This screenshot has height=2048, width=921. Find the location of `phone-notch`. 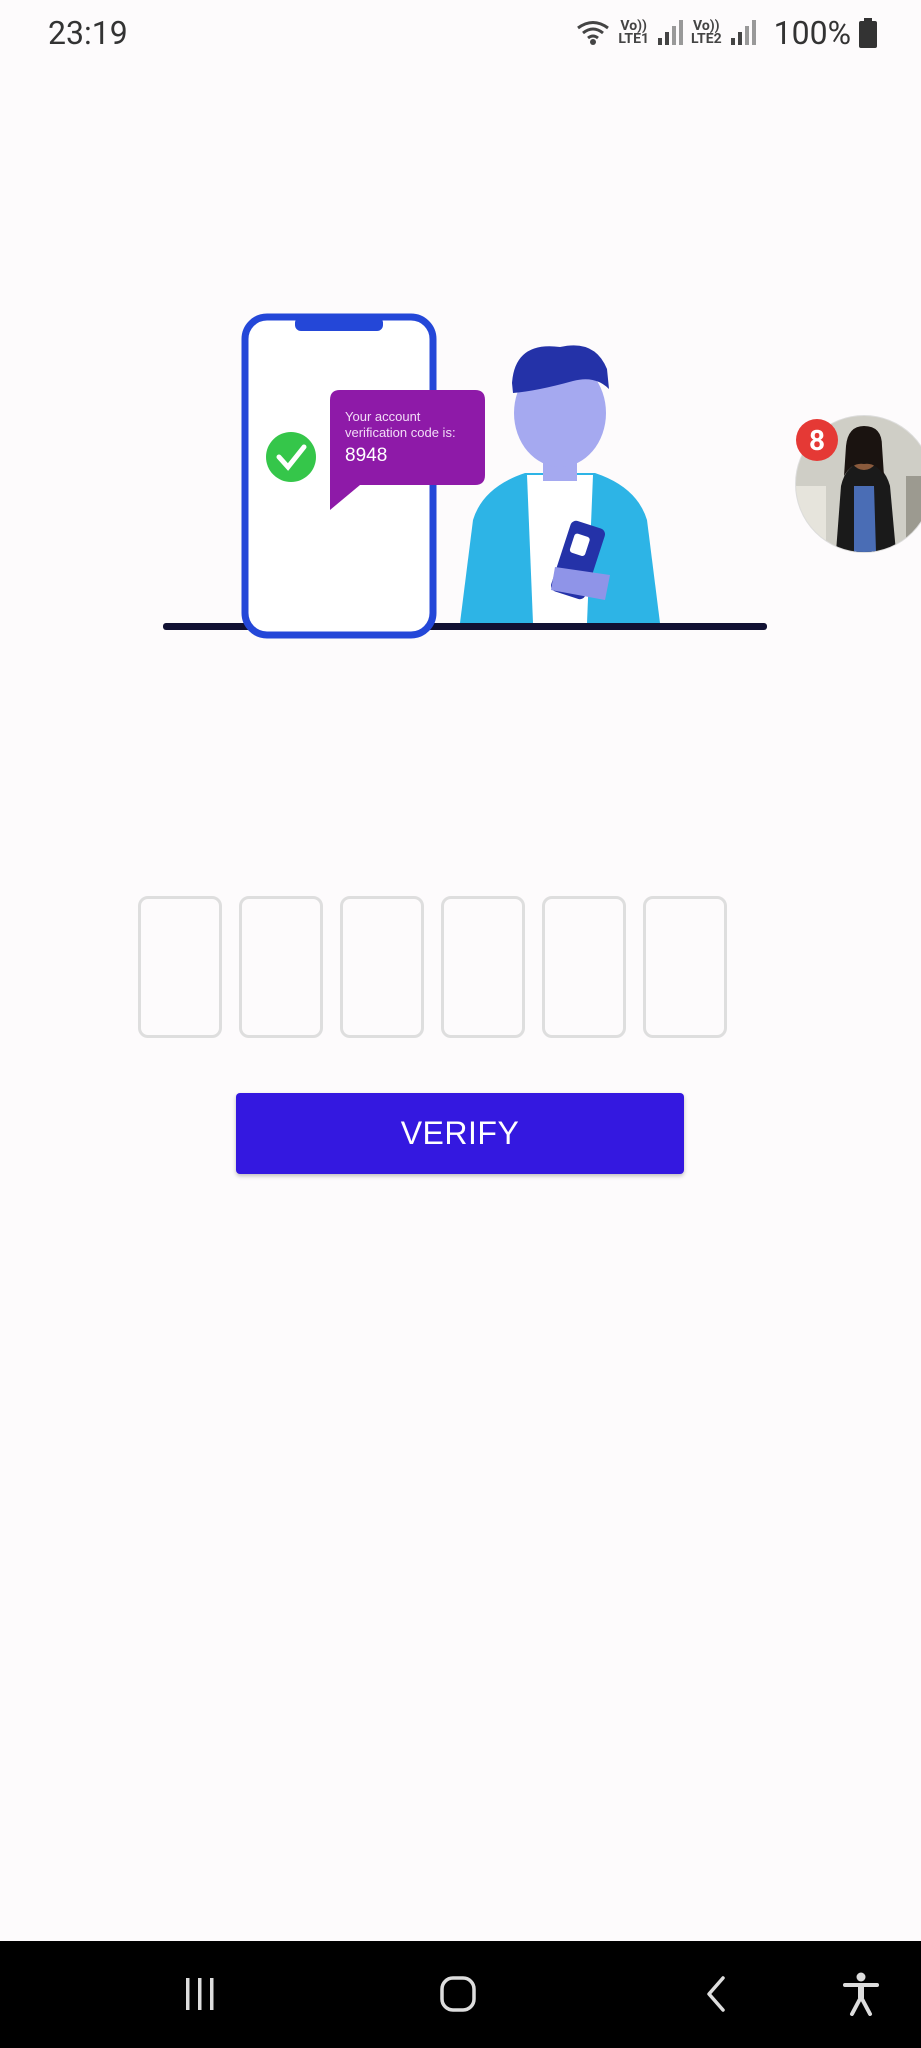

phone-notch is located at coordinates (339, 324).